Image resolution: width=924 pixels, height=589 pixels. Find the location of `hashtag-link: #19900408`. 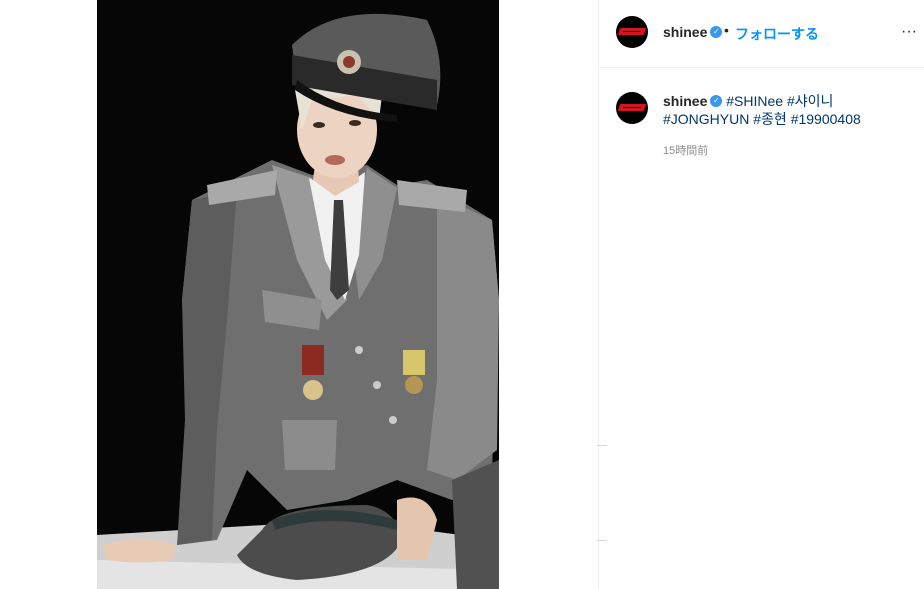

hashtag-link: #19900408 is located at coordinates (826, 119).